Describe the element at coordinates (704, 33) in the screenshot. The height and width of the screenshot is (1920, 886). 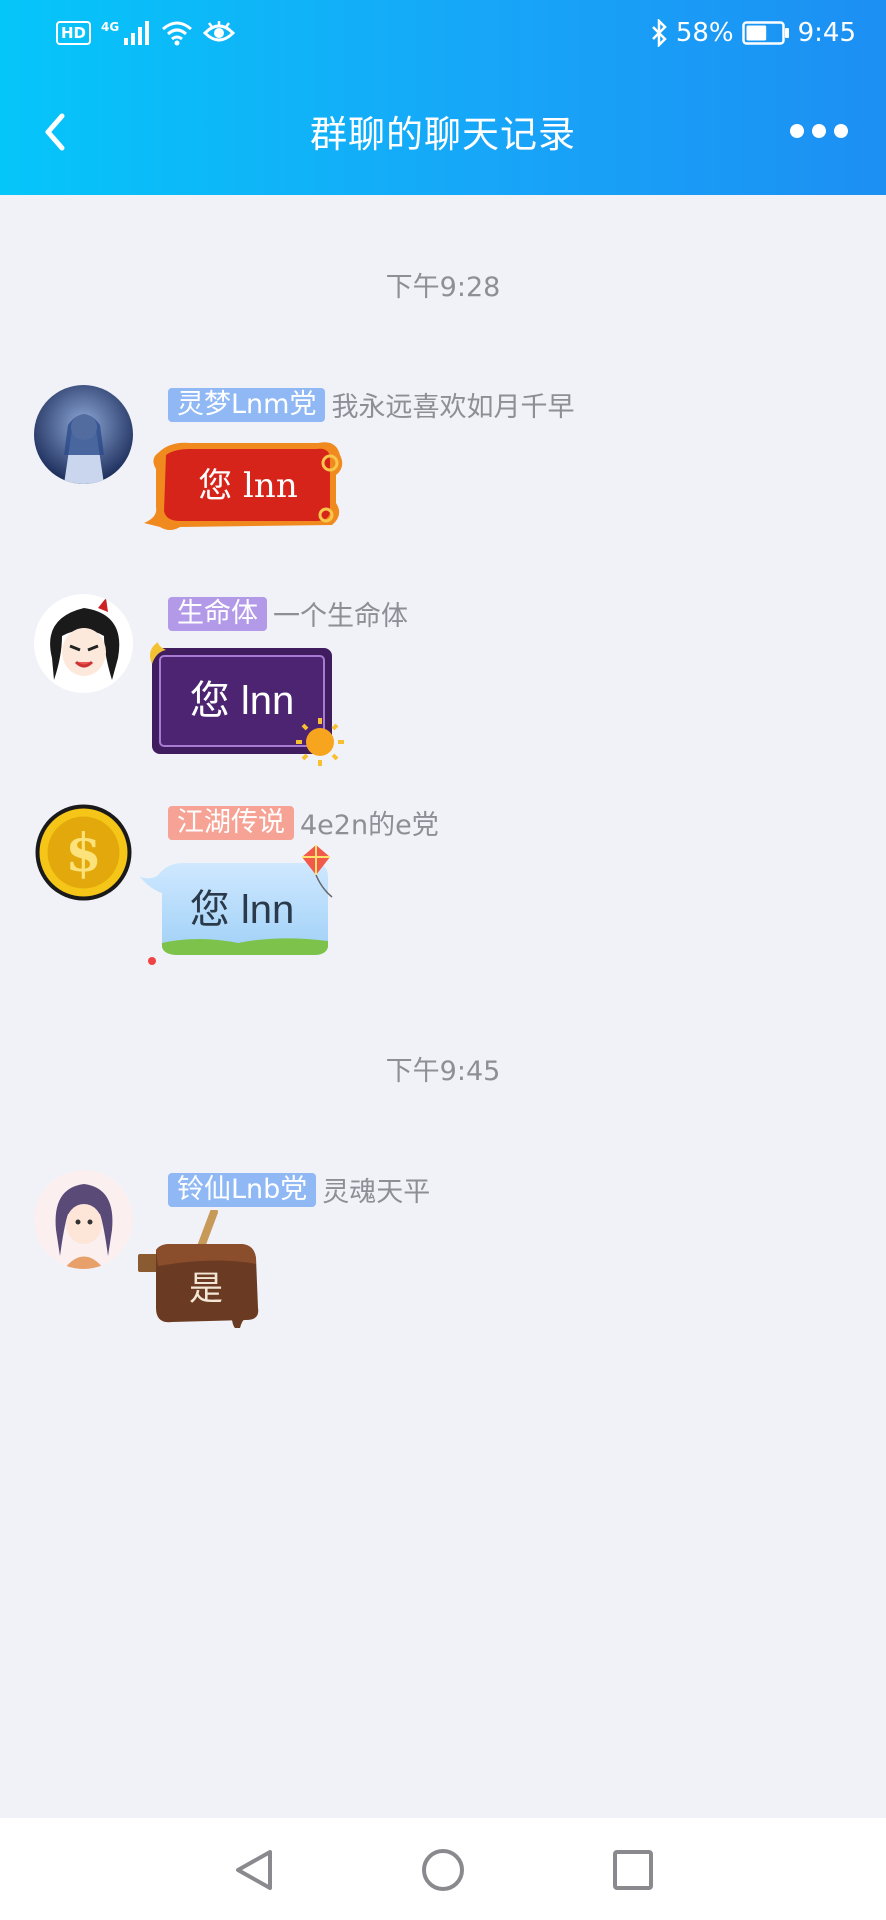
I see `battery-percent: 58%` at that location.